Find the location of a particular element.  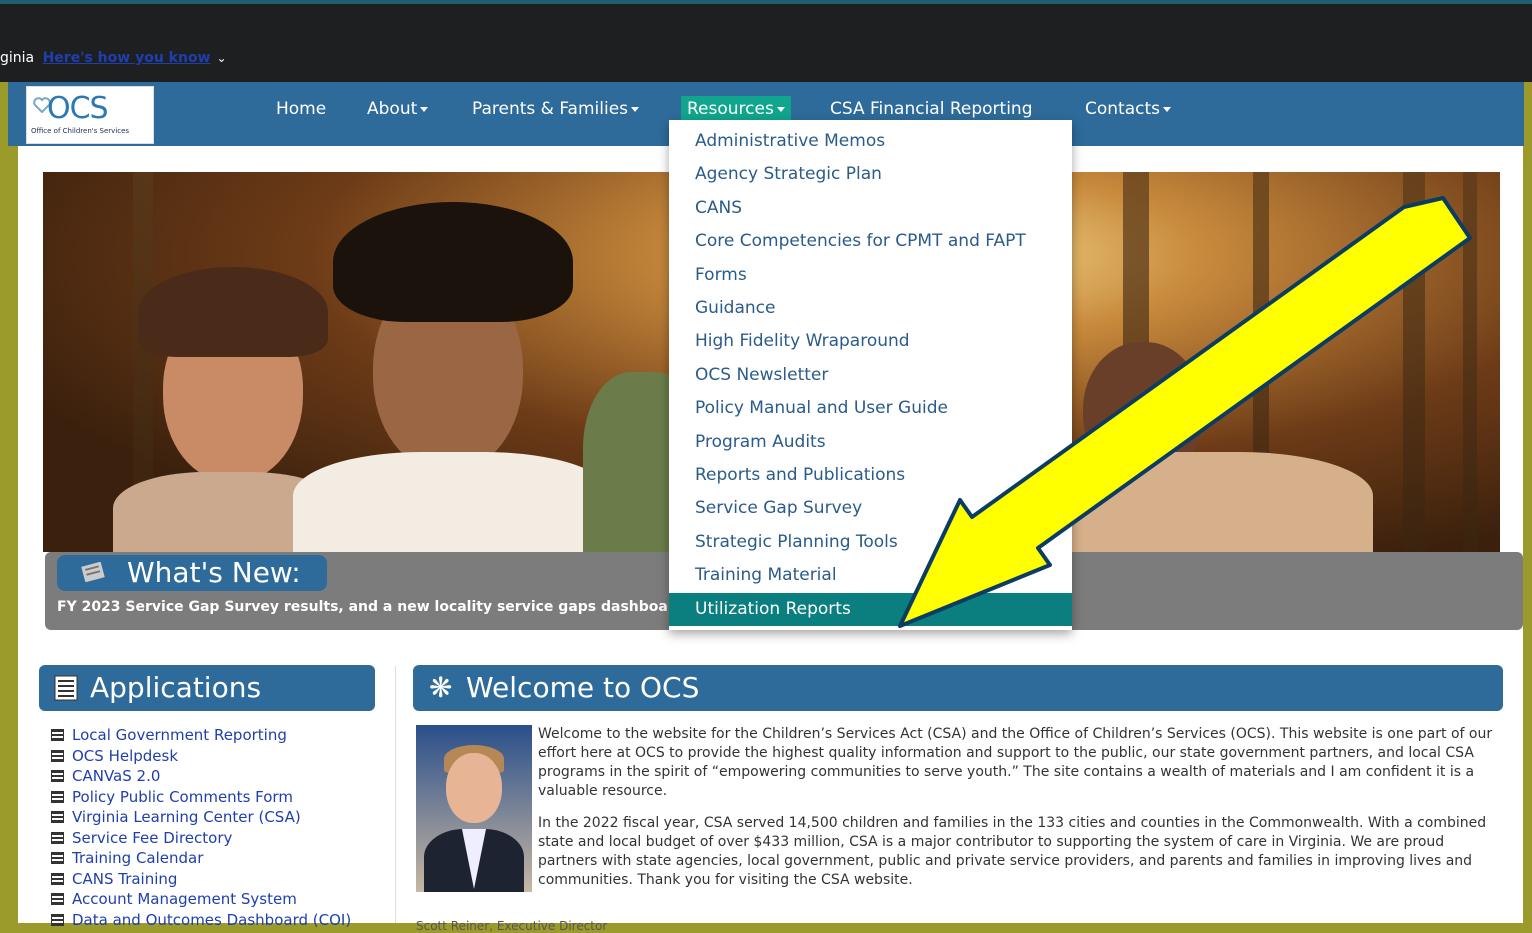

menu-item-training-material: Training Material is located at coordinates (870, 575).